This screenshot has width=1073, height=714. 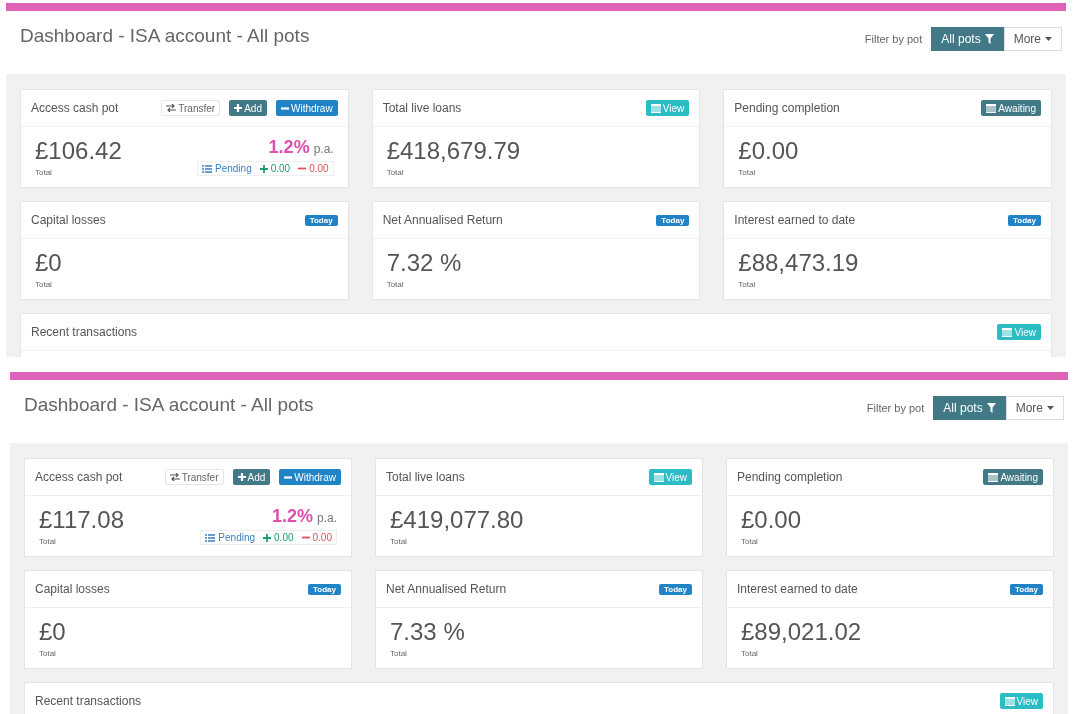 What do you see at coordinates (801, 632) in the screenshot?
I see `stat-value: £89,021.02` at bounding box center [801, 632].